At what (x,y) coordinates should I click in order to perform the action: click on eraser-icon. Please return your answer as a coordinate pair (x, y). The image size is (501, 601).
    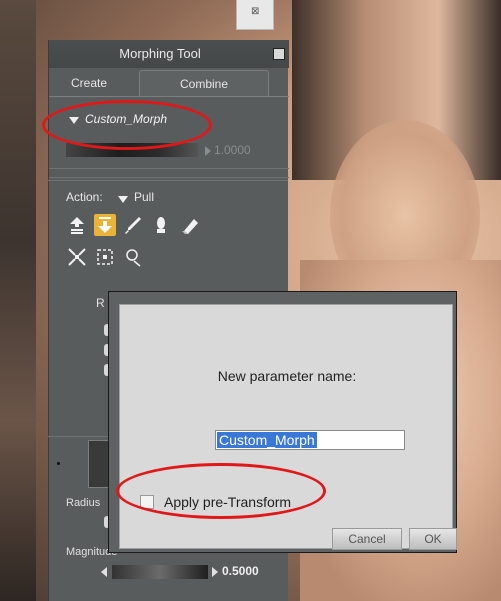
    Looking at the image, I should click on (189, 225).